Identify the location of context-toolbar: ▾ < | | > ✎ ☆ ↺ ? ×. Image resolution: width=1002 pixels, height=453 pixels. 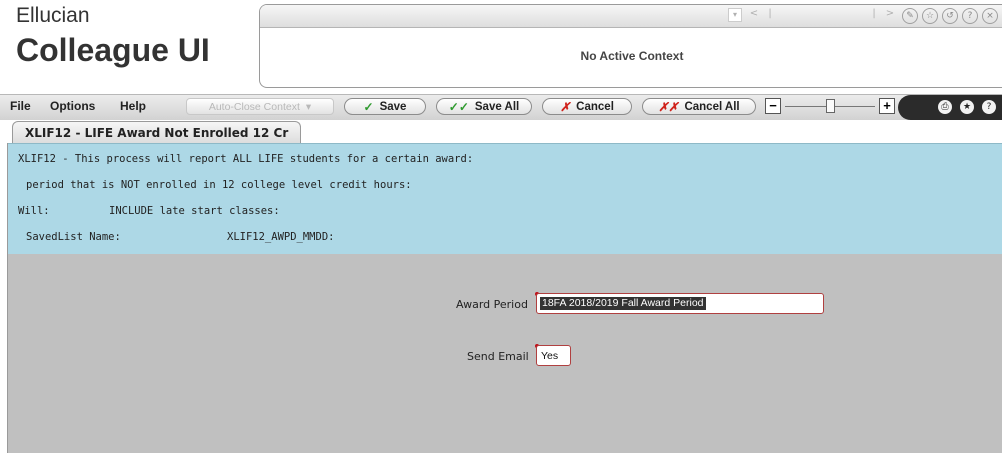
(631, 16).